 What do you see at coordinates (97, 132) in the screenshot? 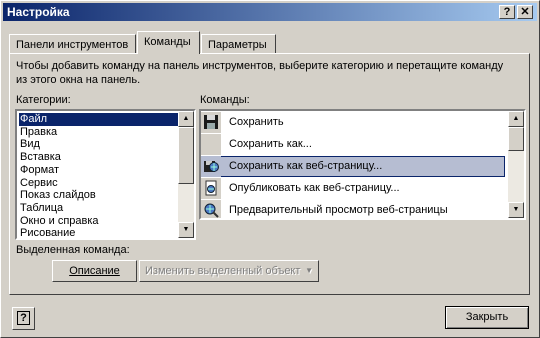
I see `category-item: Правка` at bounding box center [97, 132].